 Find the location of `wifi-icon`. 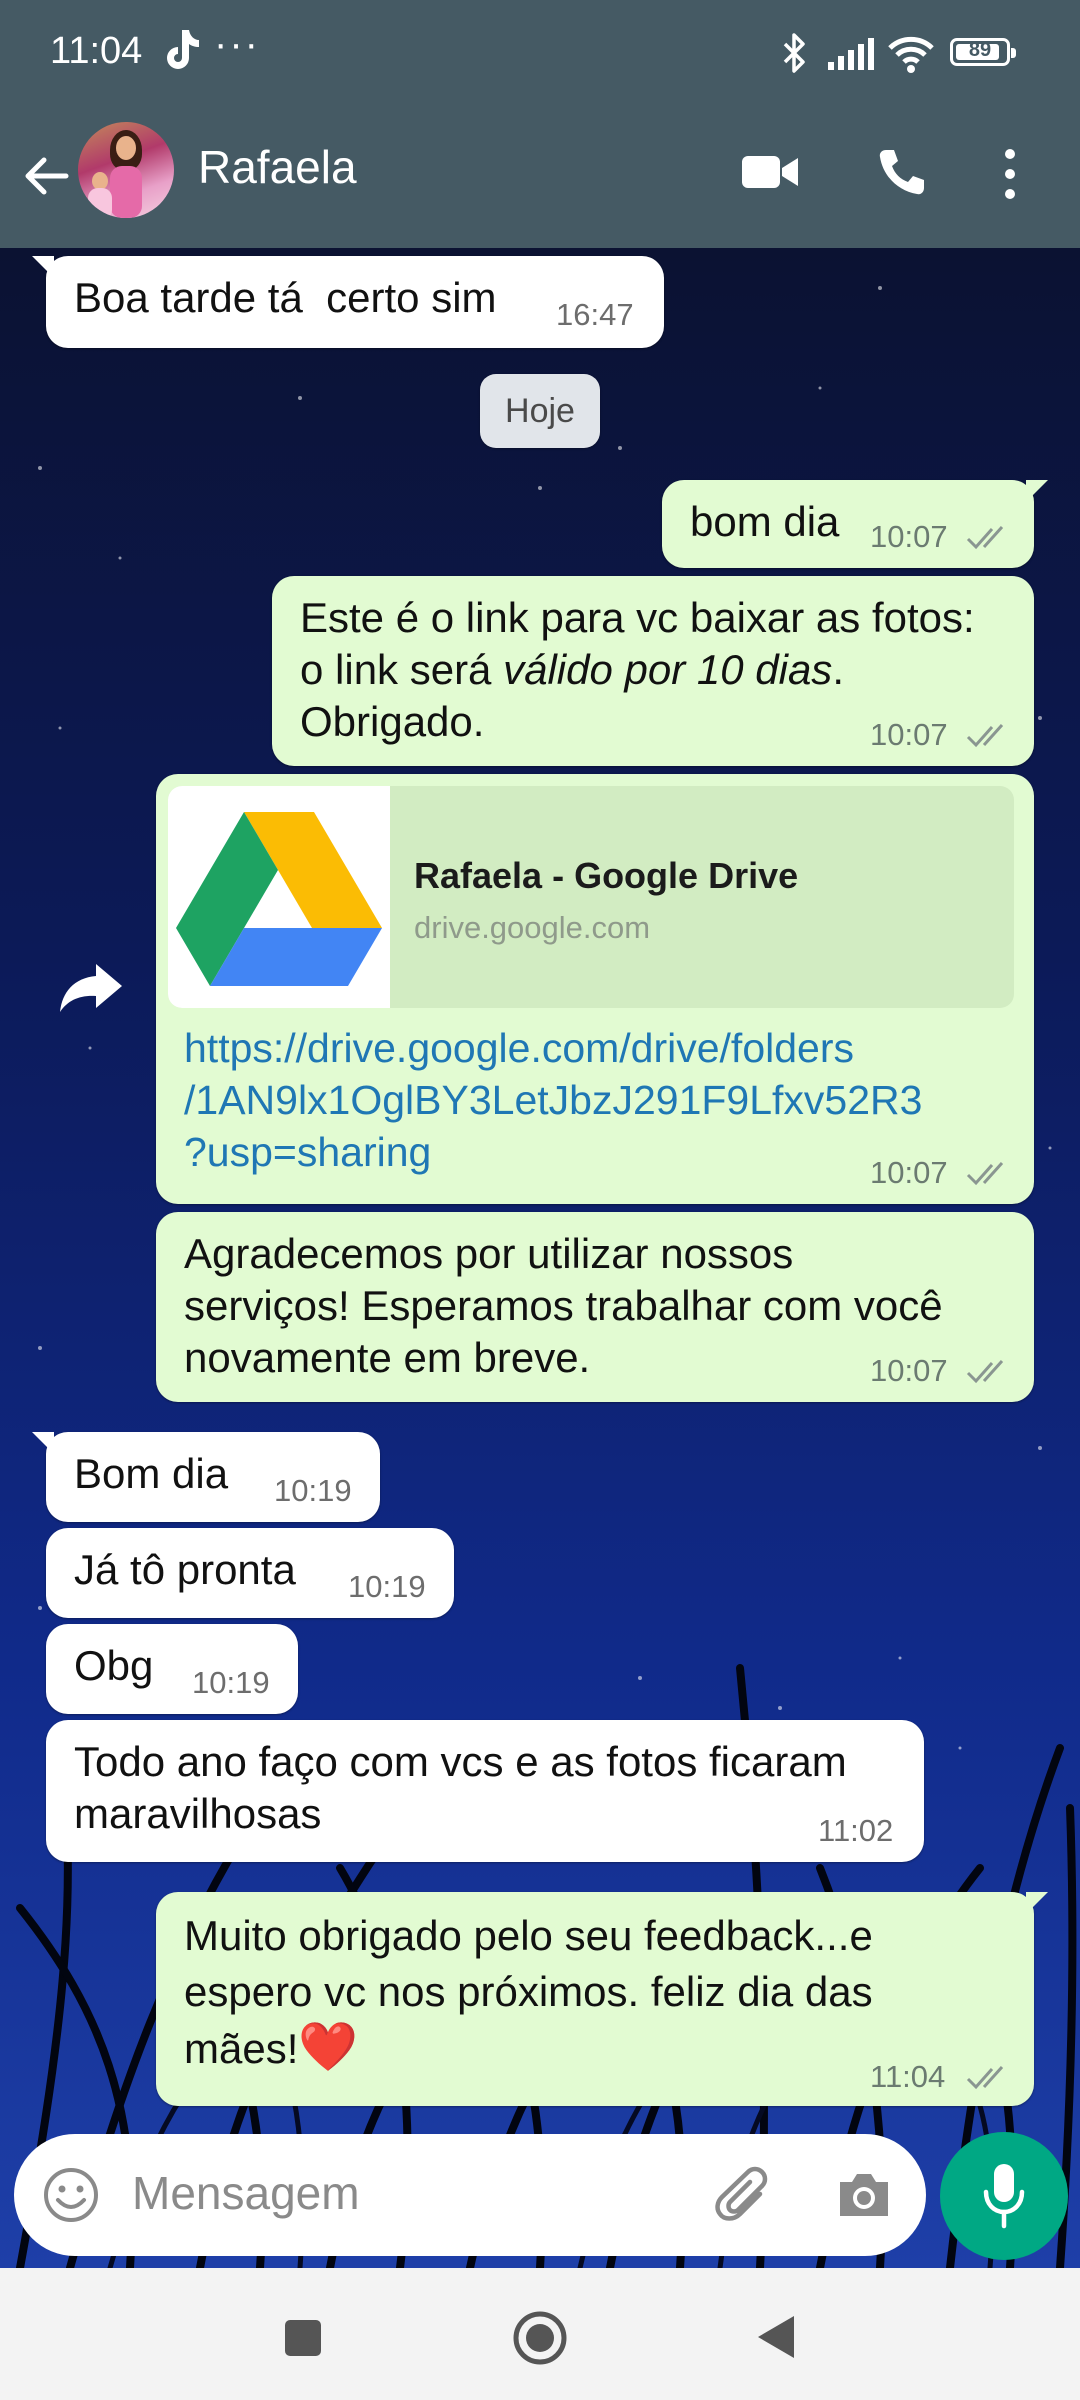

wifi-icon is located at coordinates (911, 54).